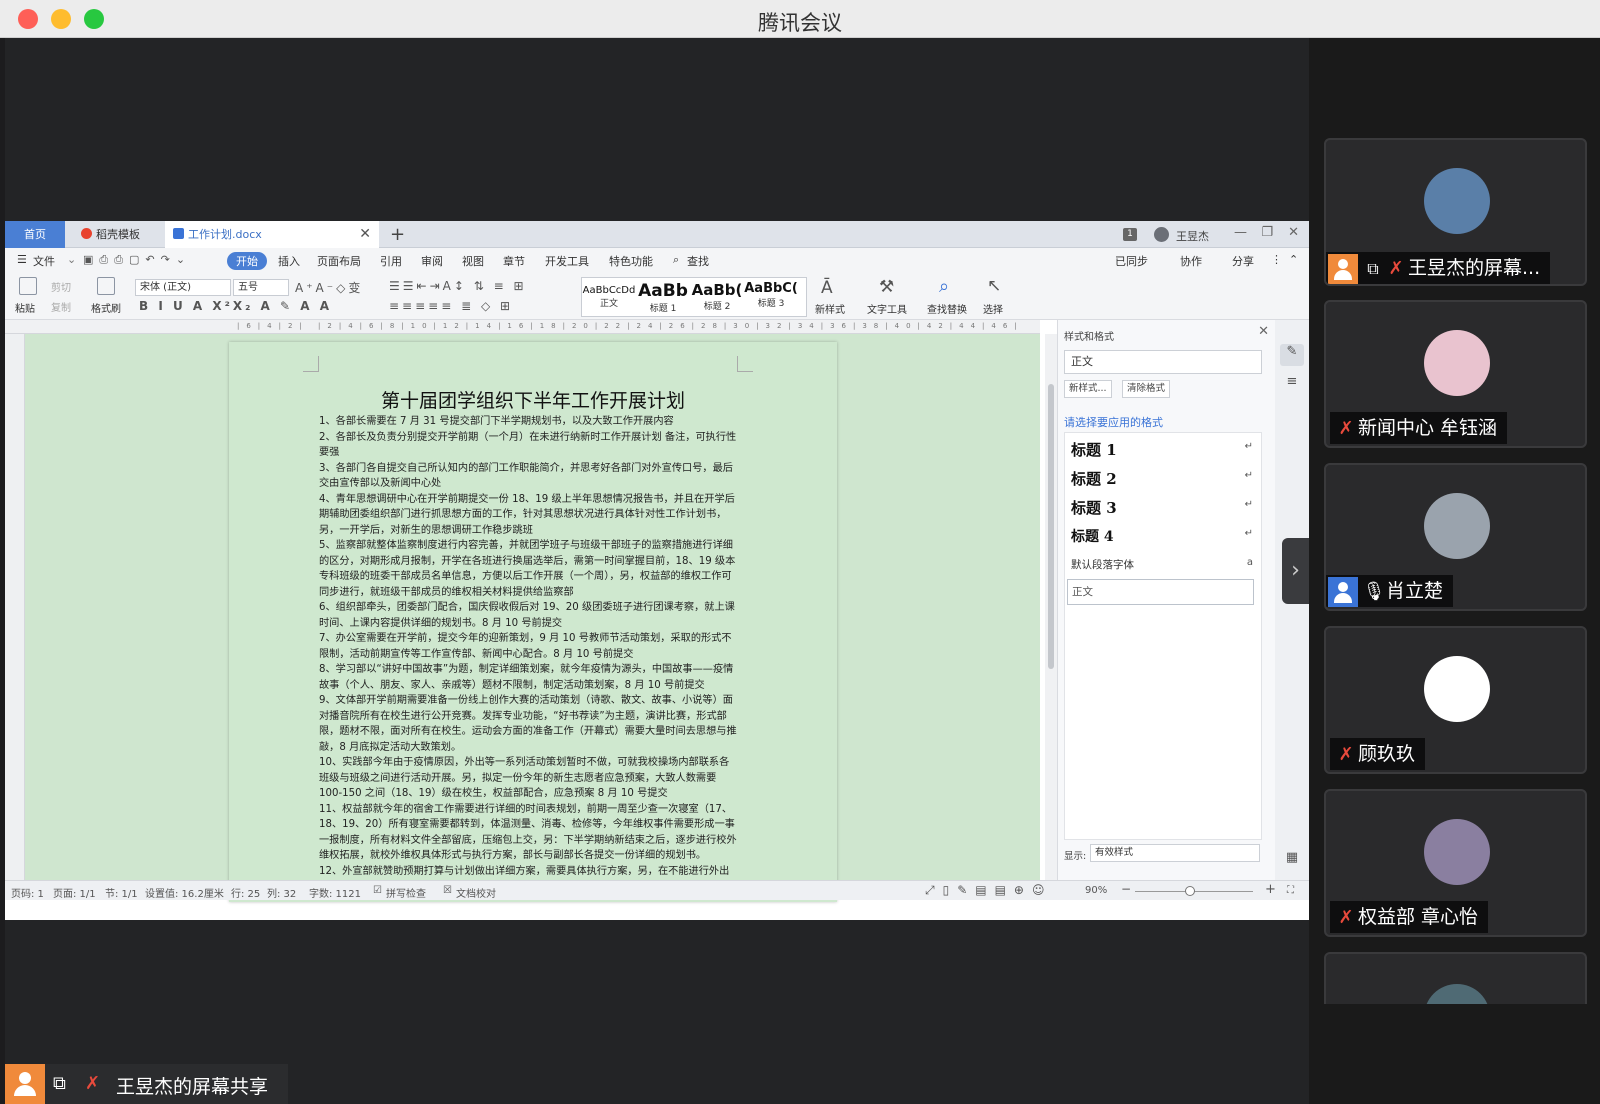 The image size is (1600, 1104). Describe the element at coordinates (377, 890) in the screenshot. I see `spell-check-icon: ☑` at that location.